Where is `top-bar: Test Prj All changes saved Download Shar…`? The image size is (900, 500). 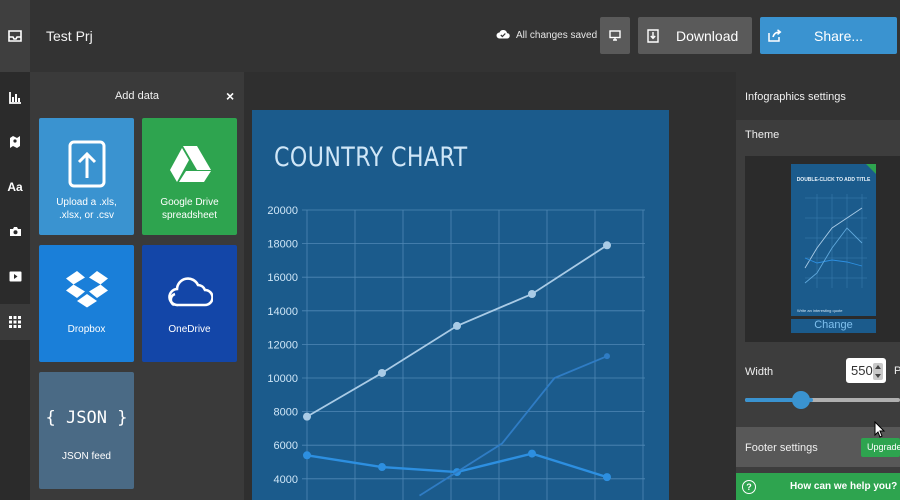
top-bar: Test Prj All changes saved Download Shar… is located at coordinates (450, 36).